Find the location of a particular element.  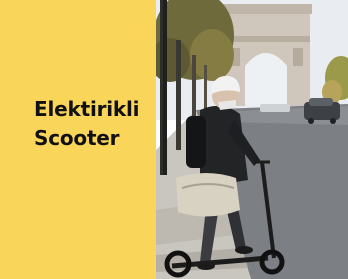

shoulder-bag is located at coordinates (208, 195).